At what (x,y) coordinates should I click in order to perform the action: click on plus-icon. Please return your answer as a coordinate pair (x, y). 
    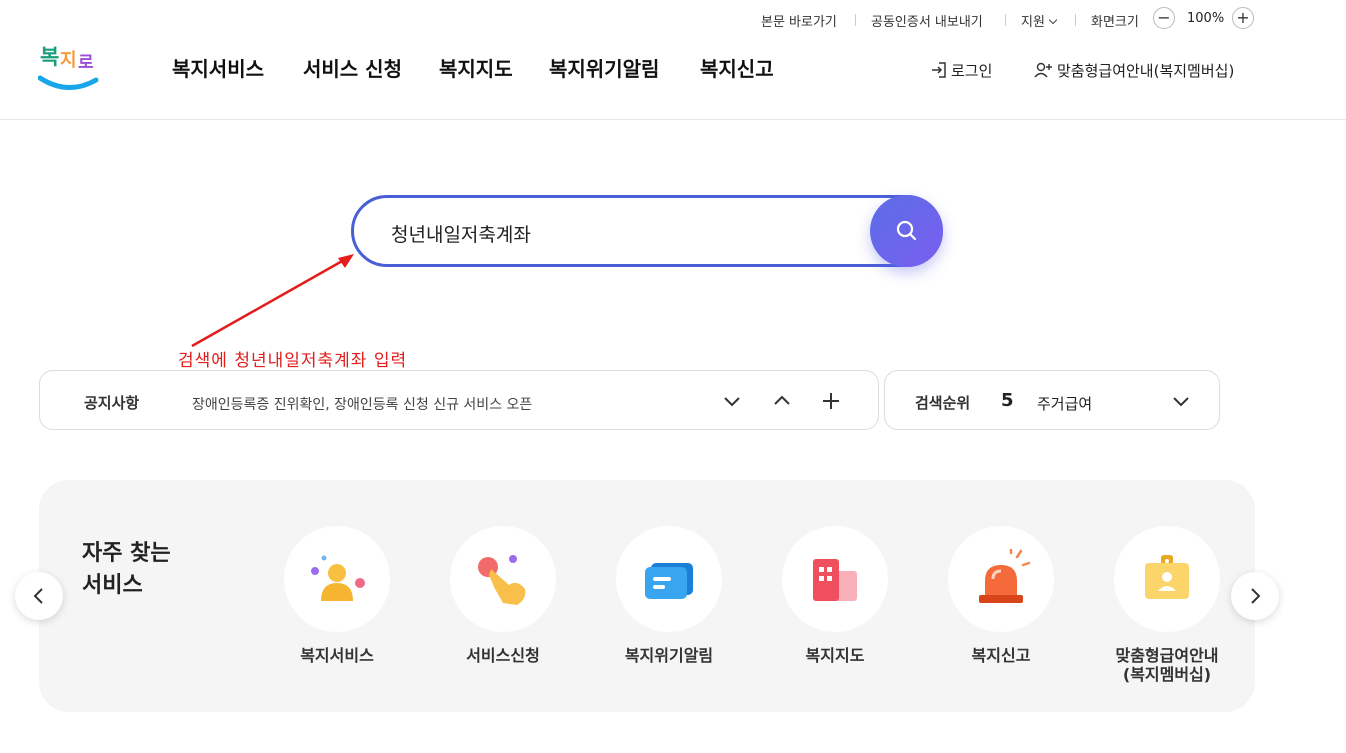
    Looking at the image, I should click on (831, 401).